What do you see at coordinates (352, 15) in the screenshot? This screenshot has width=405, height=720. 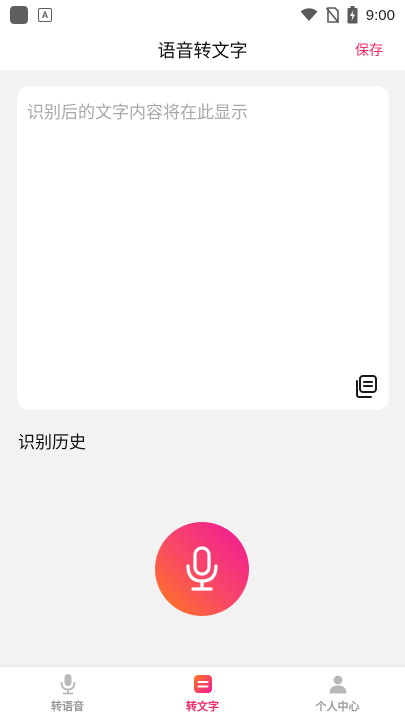 I see `battery-charging-icon` at bounding box center [352, 15].